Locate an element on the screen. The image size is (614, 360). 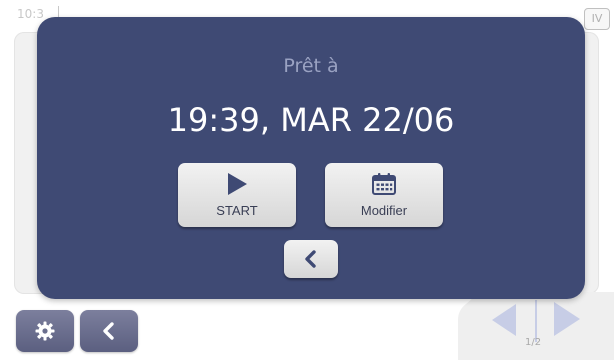
settings-button is located at coordinates (45, 331).